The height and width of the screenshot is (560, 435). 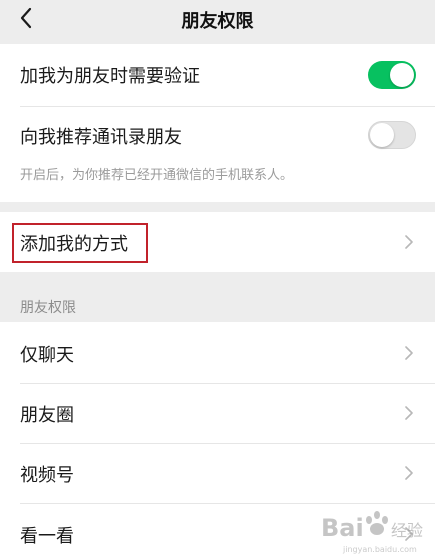 I want to click on permission-item-label: 仅聊天, so click(x=47, y=355).